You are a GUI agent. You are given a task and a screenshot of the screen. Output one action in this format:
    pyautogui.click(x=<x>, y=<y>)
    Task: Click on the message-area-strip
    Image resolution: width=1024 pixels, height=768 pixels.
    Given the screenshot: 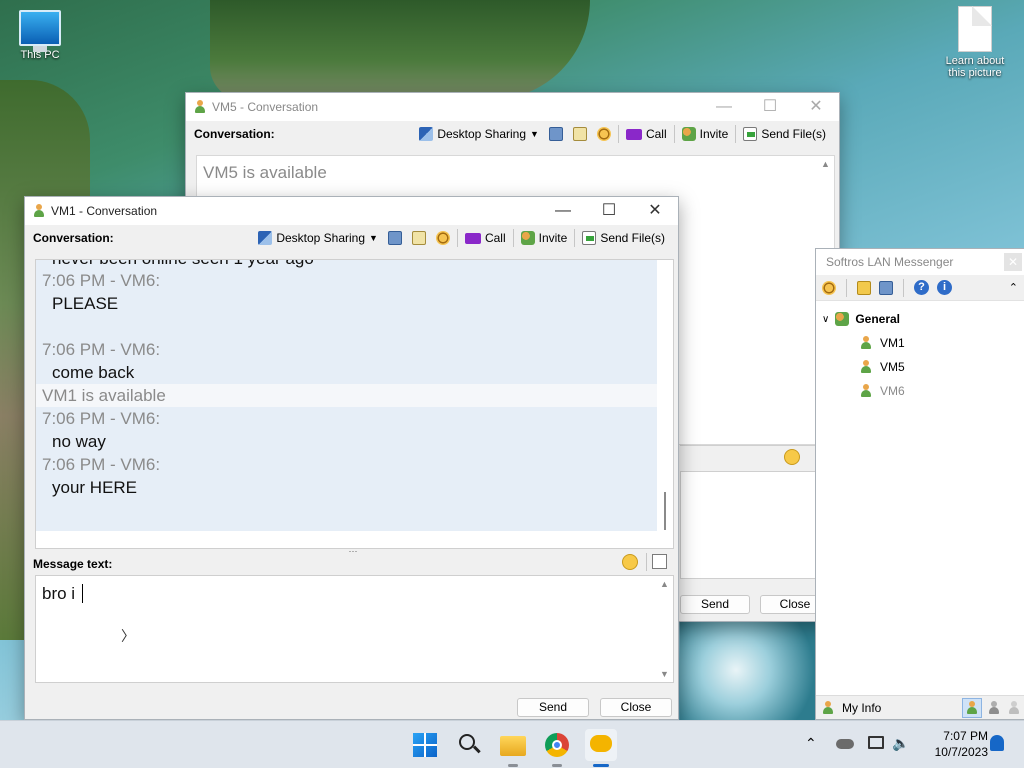 What is the action you would take?
    pyautogui.click(x=755, y=457)
    